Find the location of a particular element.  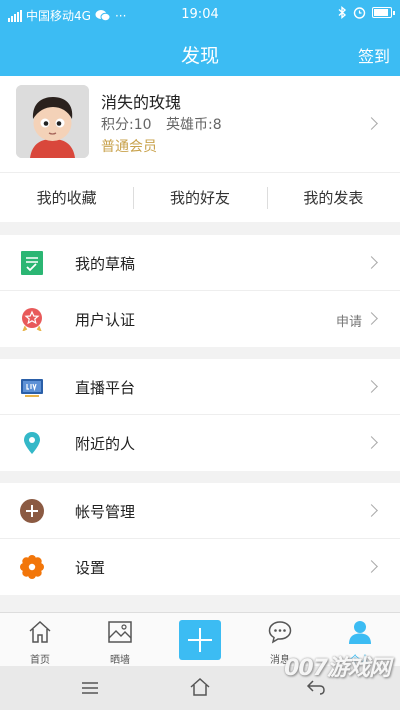

tab-home: 首页 is located at coordinates (40, 639).